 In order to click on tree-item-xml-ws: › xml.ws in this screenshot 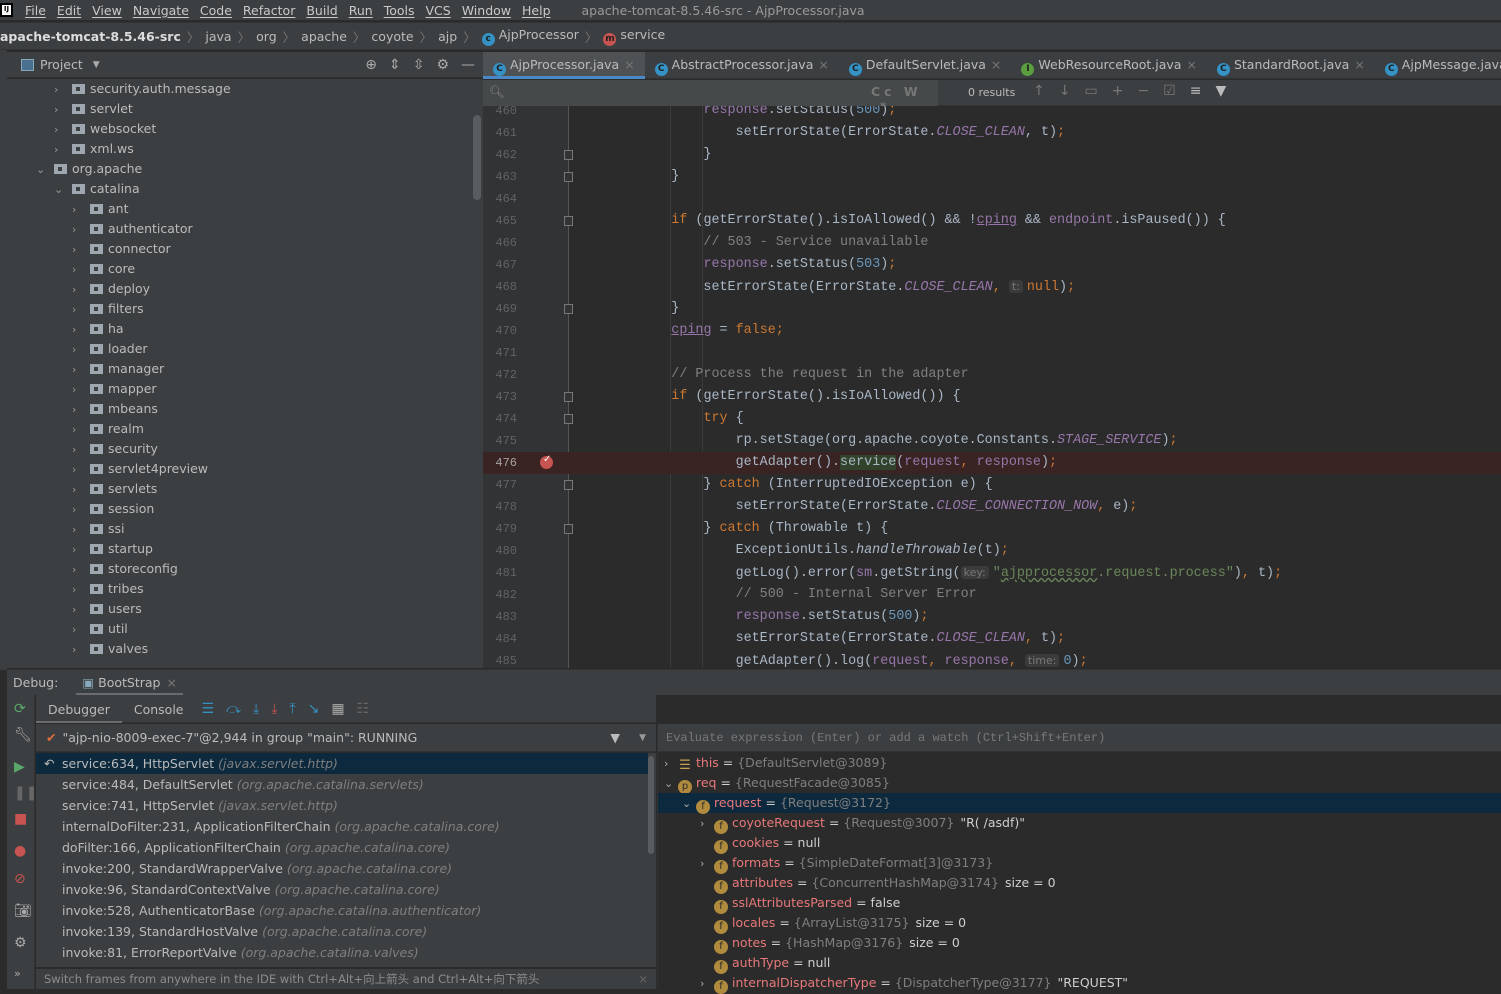, I will do `click(94, 149)`.